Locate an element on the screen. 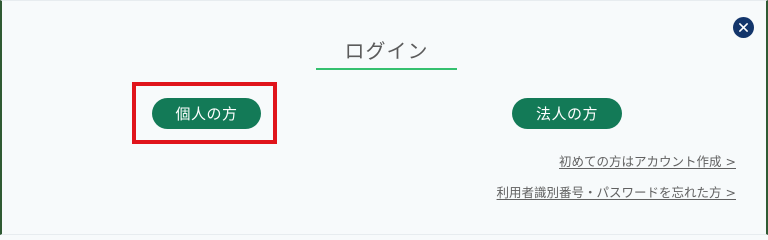 This screenshot has width=768, height=240. create-account-link: 初めての方はアカウント作成 > is located at coordinates (647, 160).